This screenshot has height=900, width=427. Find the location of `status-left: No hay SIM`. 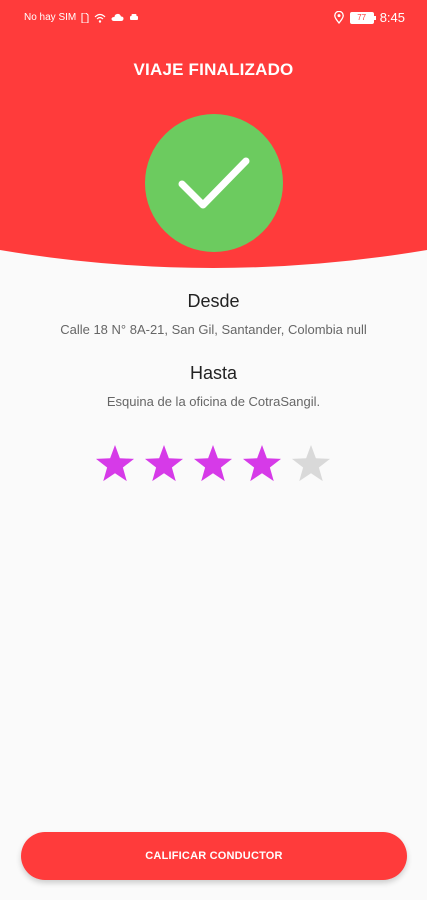

status-left: No hay SIM is located at coordinates (81, 17).